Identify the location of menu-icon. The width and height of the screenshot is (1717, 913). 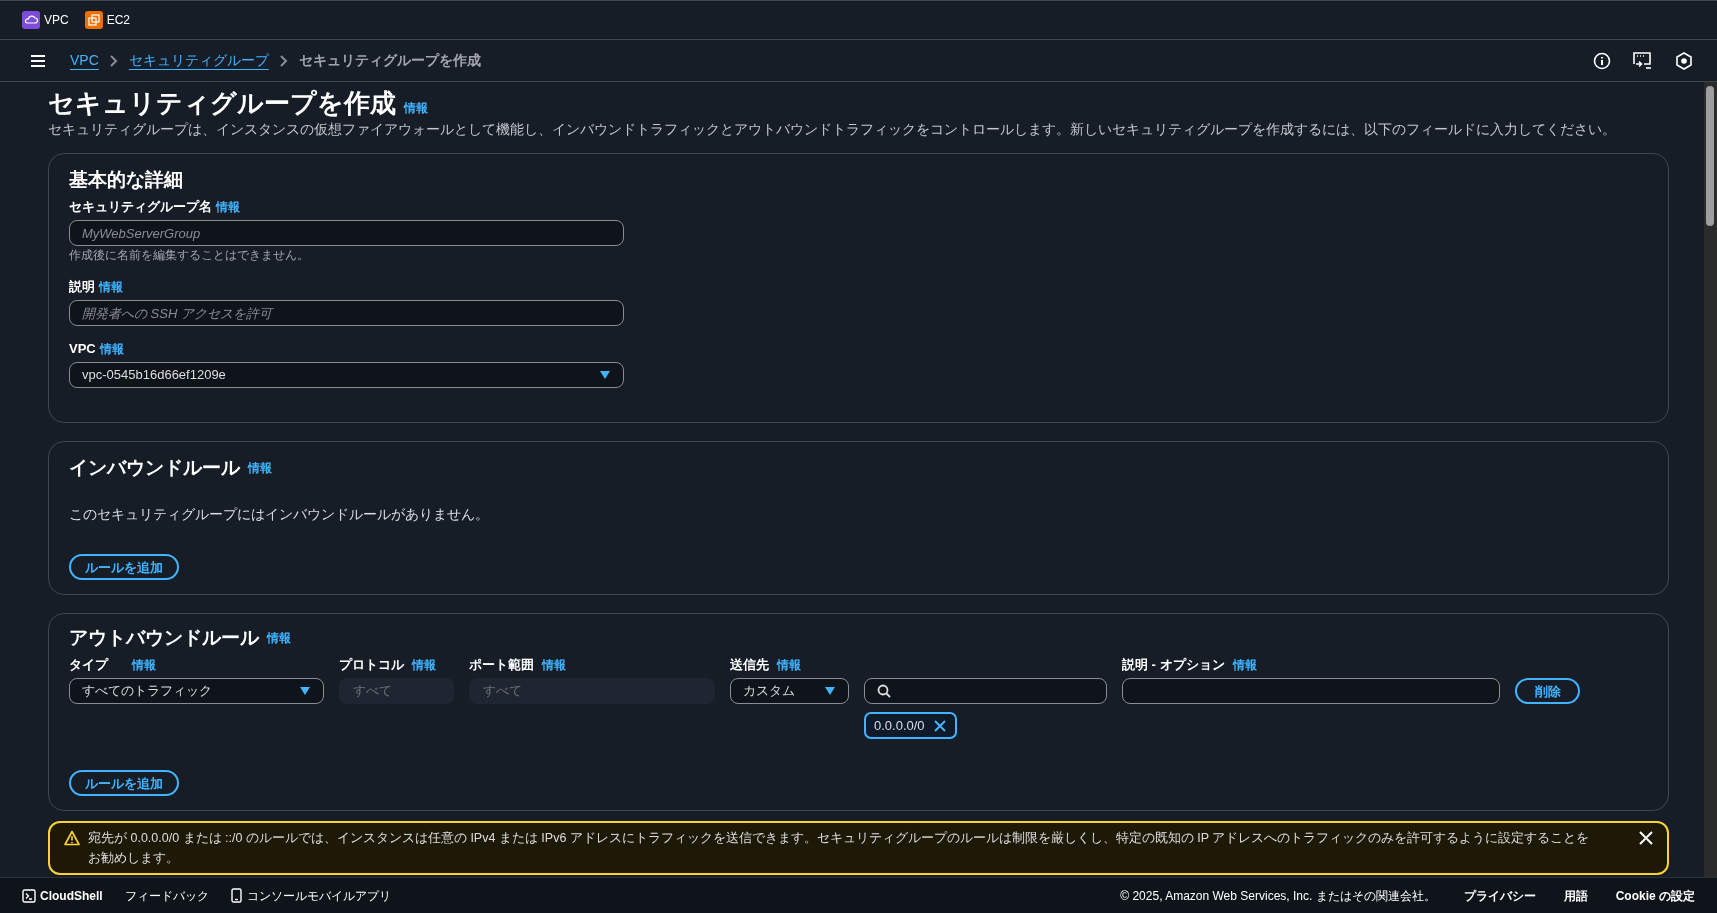
(38, 60).